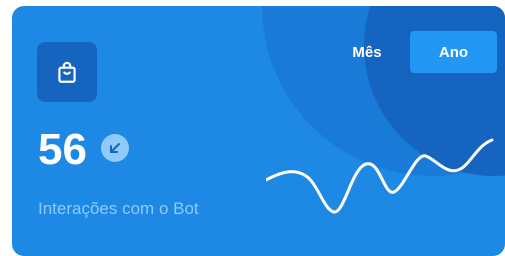  What do you see at coordinates (118, 208) in the screenshot?
I see `stat-label: Interações com o Bot` at bounding box center [118, 208].